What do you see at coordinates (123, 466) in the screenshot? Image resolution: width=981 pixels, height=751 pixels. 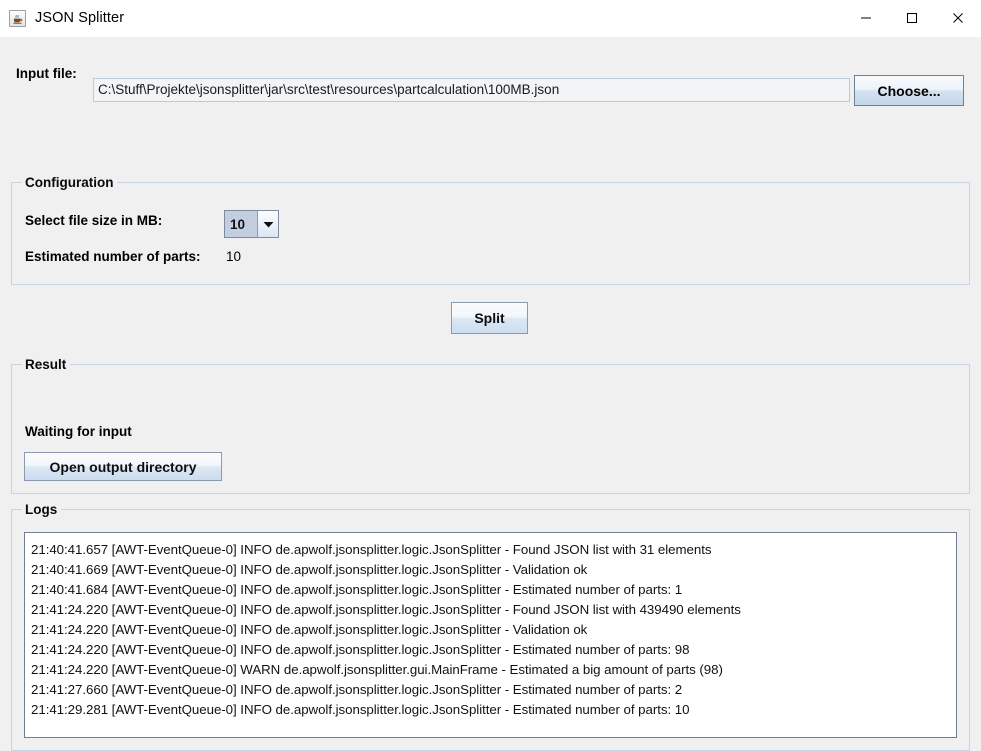 I see `open-output-directory-button: Open output directory` at bounding box center [123, 466].